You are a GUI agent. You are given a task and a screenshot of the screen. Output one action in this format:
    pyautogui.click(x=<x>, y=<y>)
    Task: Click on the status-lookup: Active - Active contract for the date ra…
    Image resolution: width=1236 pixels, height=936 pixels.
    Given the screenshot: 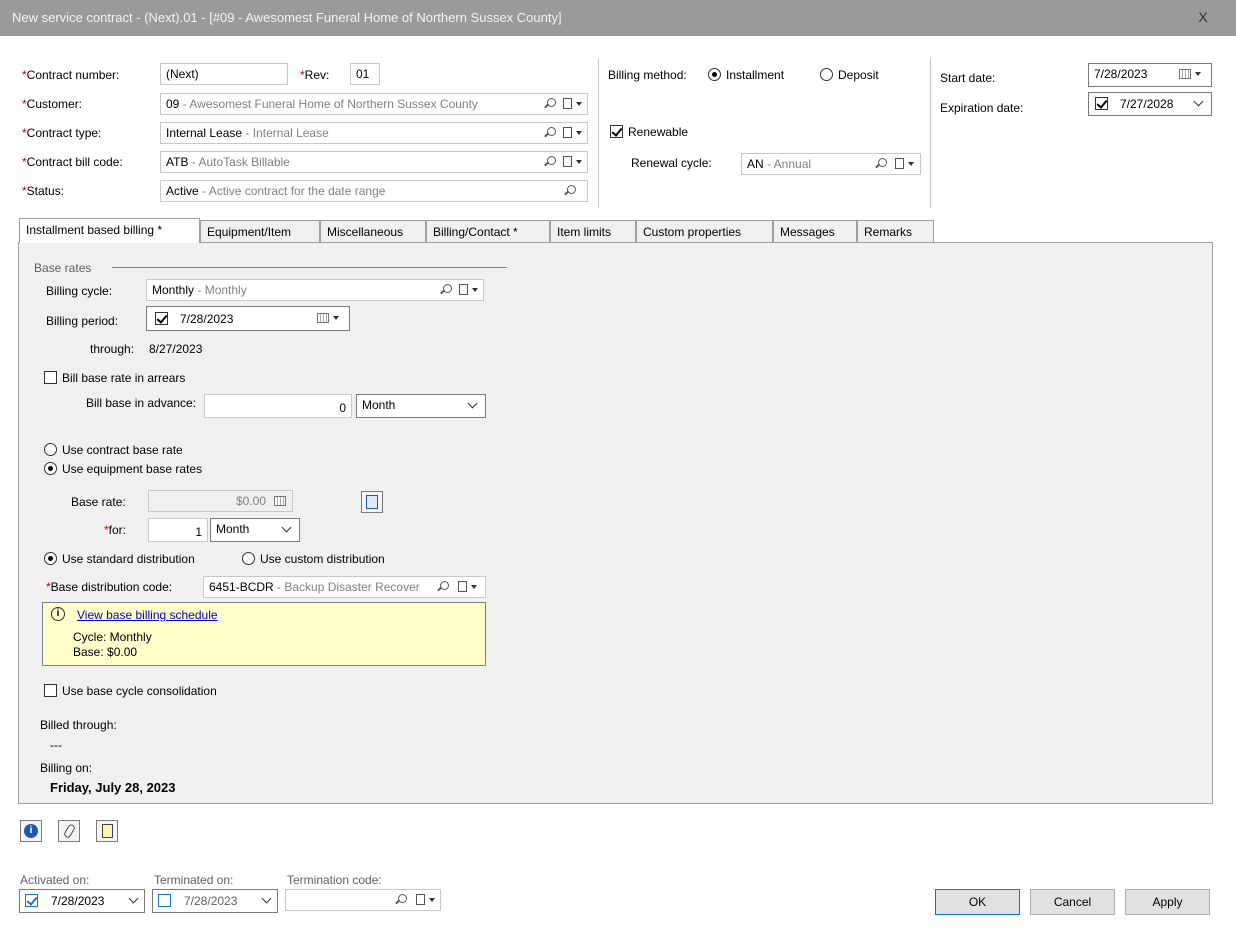 What is the action you would take?
    pyautogui.click(x=374, y=191)
    